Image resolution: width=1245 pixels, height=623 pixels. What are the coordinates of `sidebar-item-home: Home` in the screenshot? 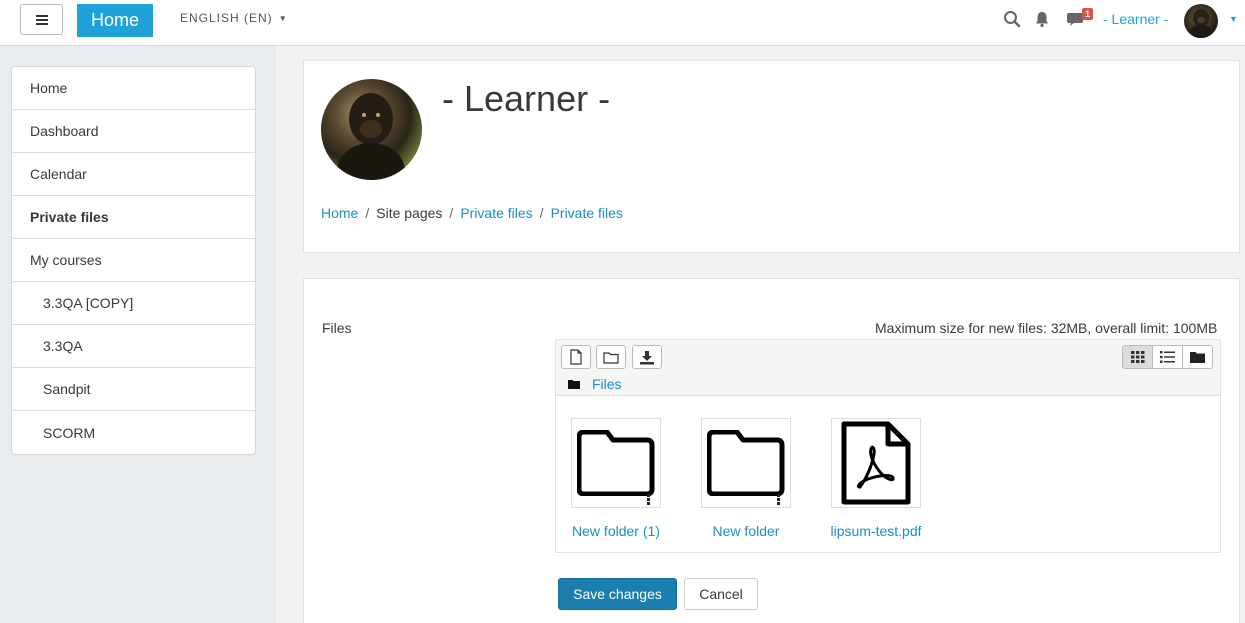 It's located at (133, 88).